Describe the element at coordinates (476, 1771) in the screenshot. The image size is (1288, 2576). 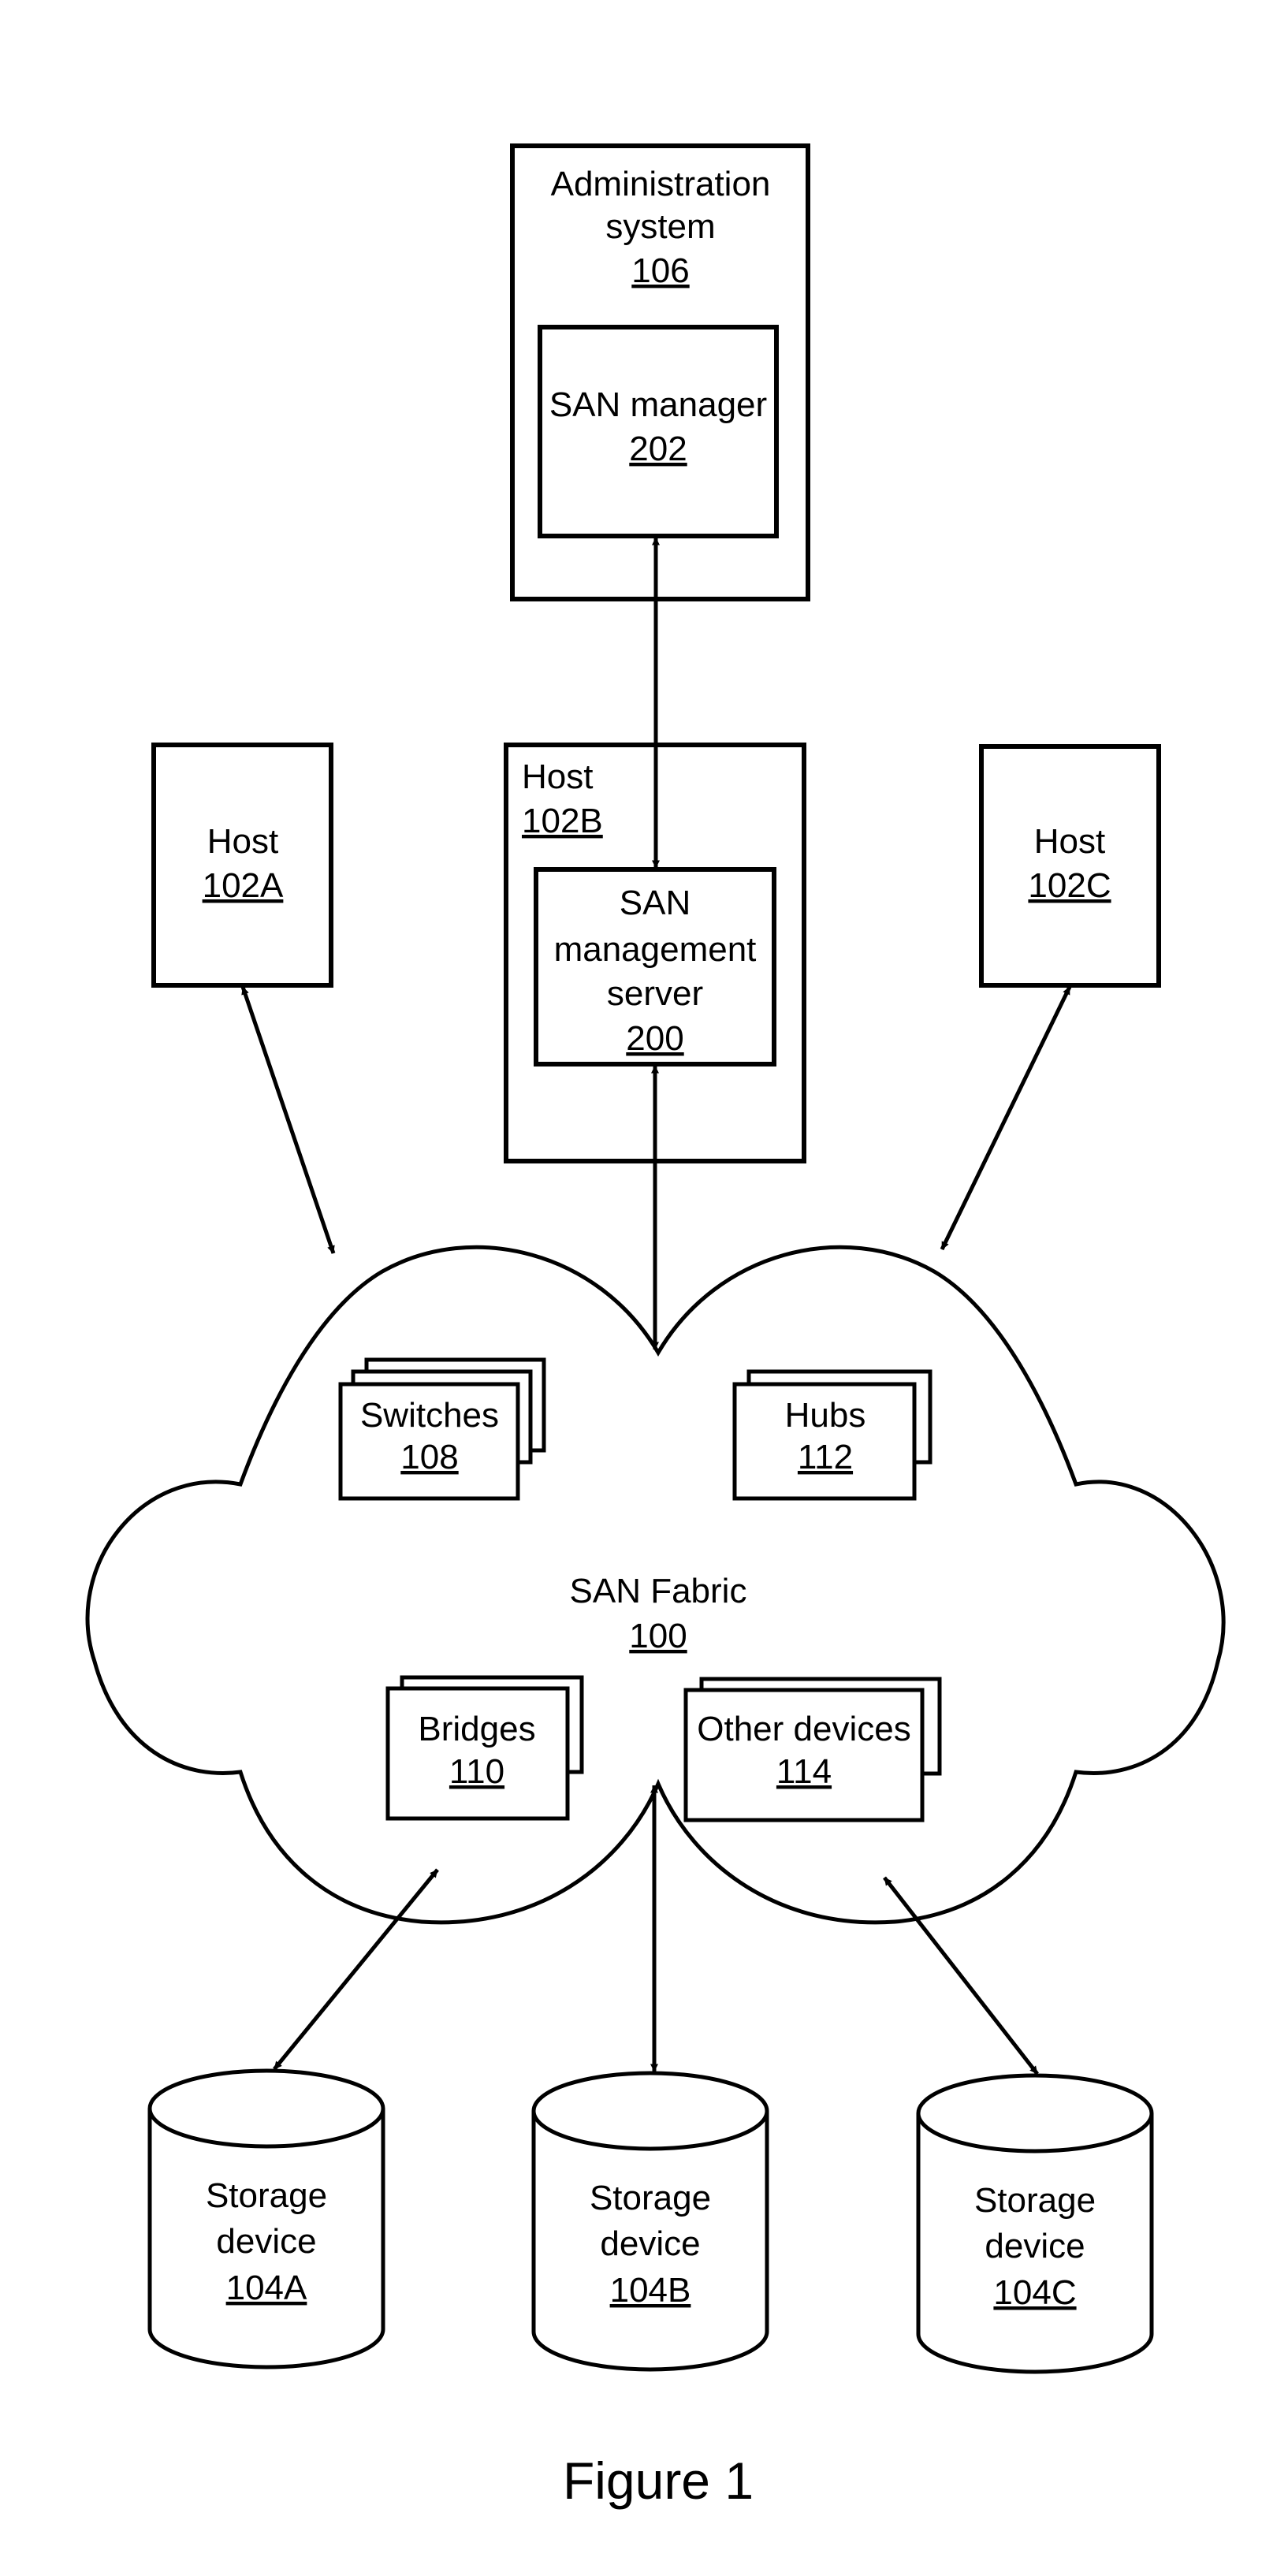
I see `bridges-ref: 110` at that location.